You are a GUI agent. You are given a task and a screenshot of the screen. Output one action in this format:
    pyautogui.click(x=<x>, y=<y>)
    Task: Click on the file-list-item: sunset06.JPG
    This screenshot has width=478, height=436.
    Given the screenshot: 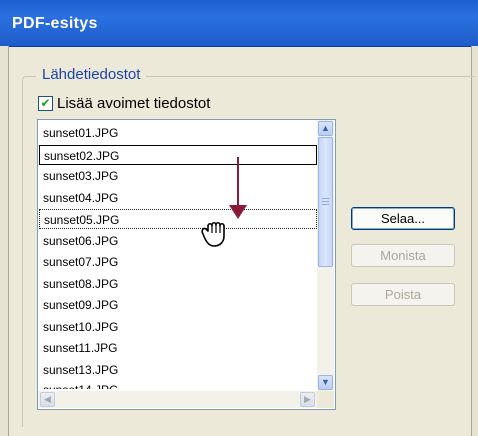 What is the action you would take?
    pyautogui.click(x=178, y=241)
    